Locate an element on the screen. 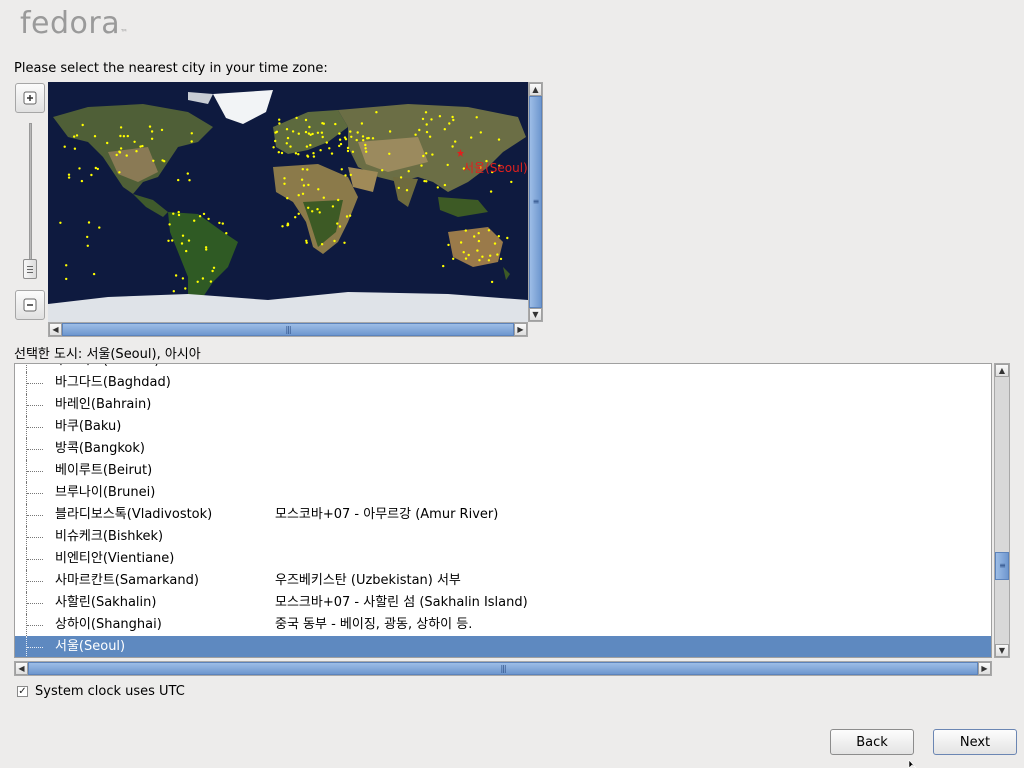 The height and width of the screenshot is (768, 1024). list-v-scroll-thumb: ≡ is located at coordinates (1002, 566).